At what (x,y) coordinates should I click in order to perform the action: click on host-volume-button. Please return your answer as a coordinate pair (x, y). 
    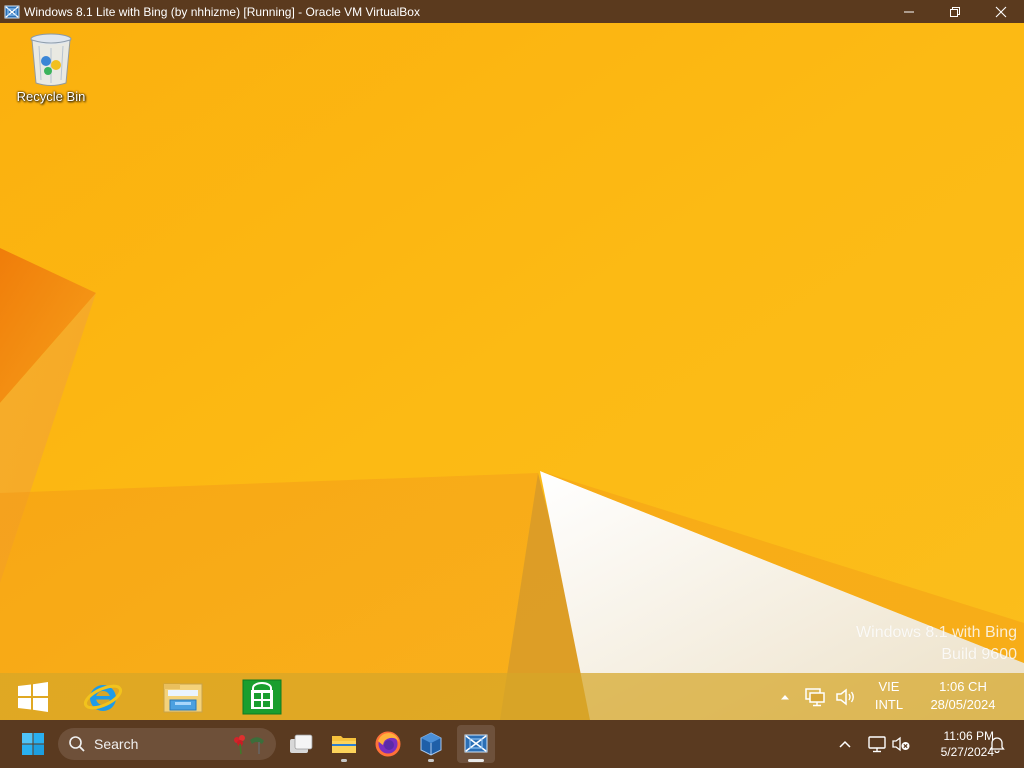
    Looking at the image, I should click on (901, 744).